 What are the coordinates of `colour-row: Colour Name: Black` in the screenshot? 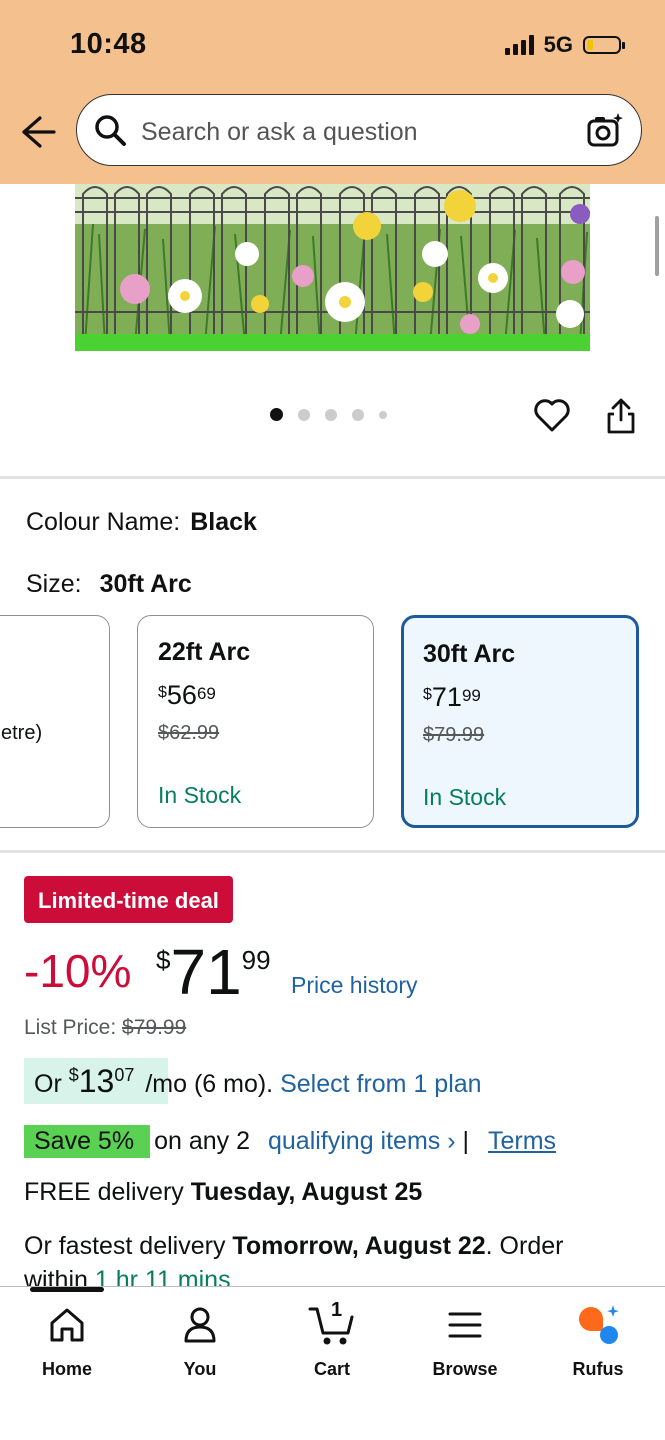 It's located at (141, 522).